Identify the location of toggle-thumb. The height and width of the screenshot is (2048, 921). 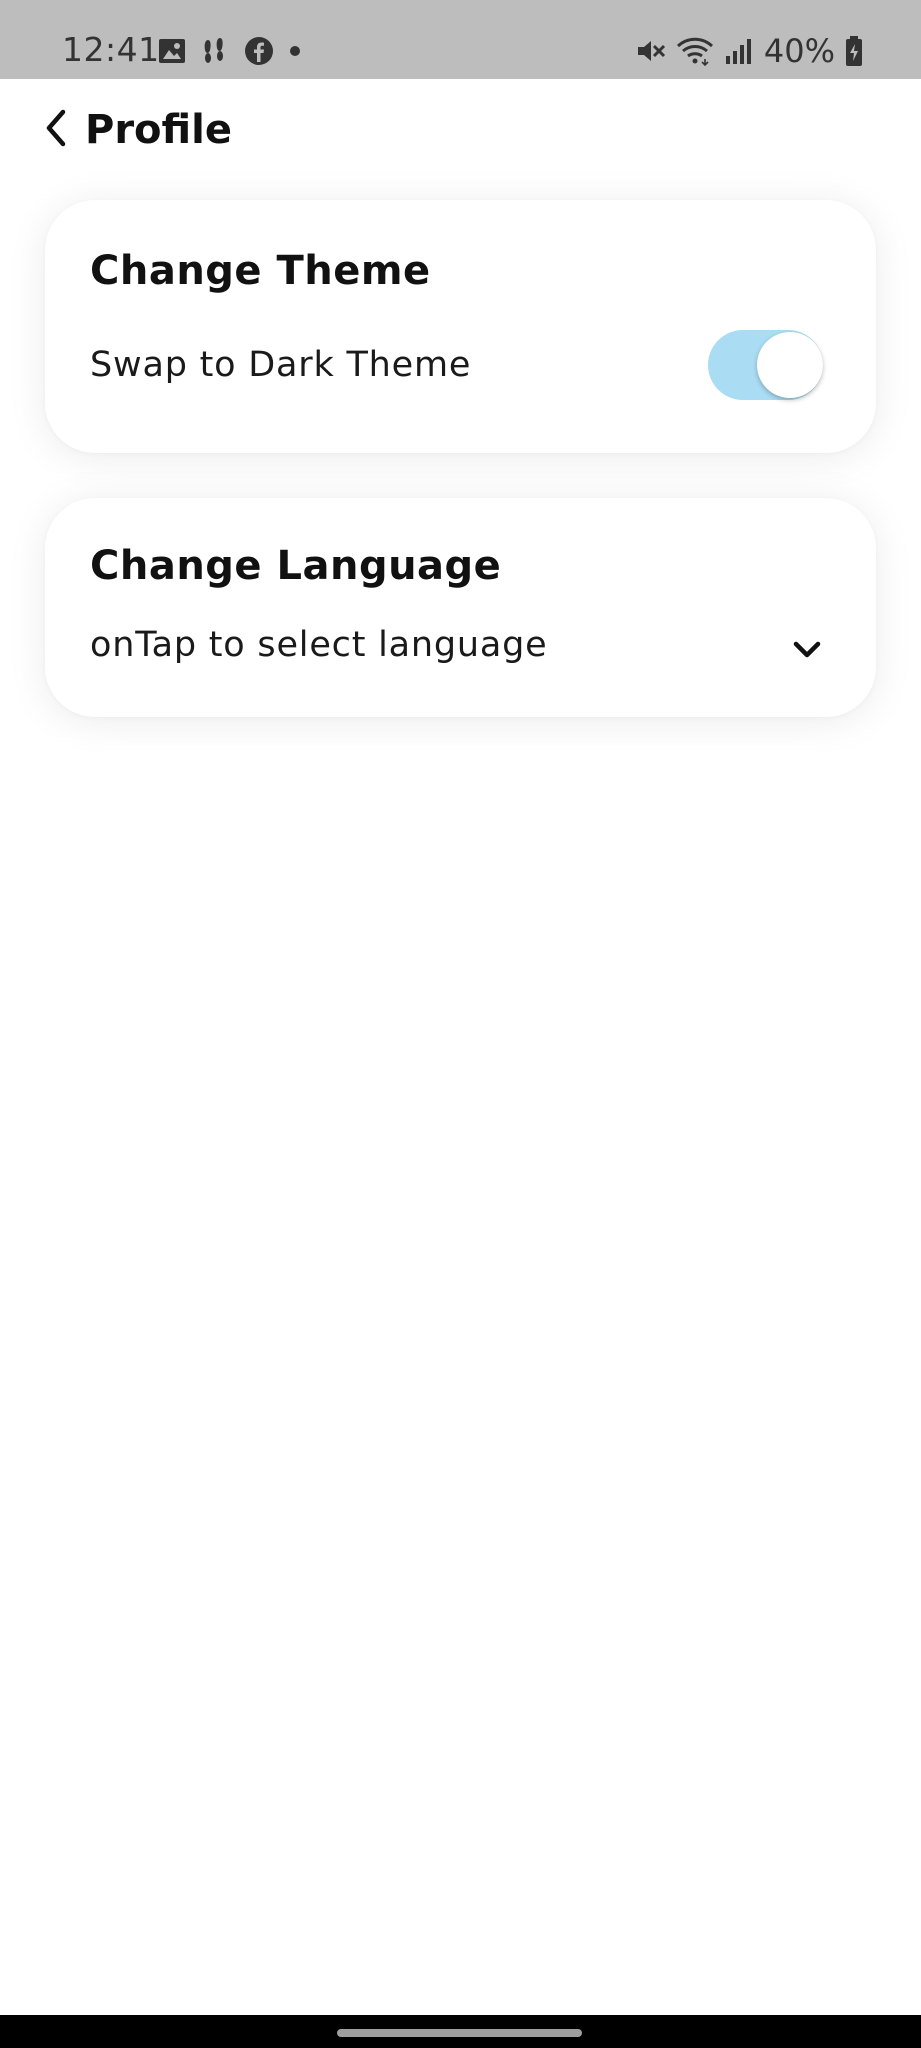
(790, 365).